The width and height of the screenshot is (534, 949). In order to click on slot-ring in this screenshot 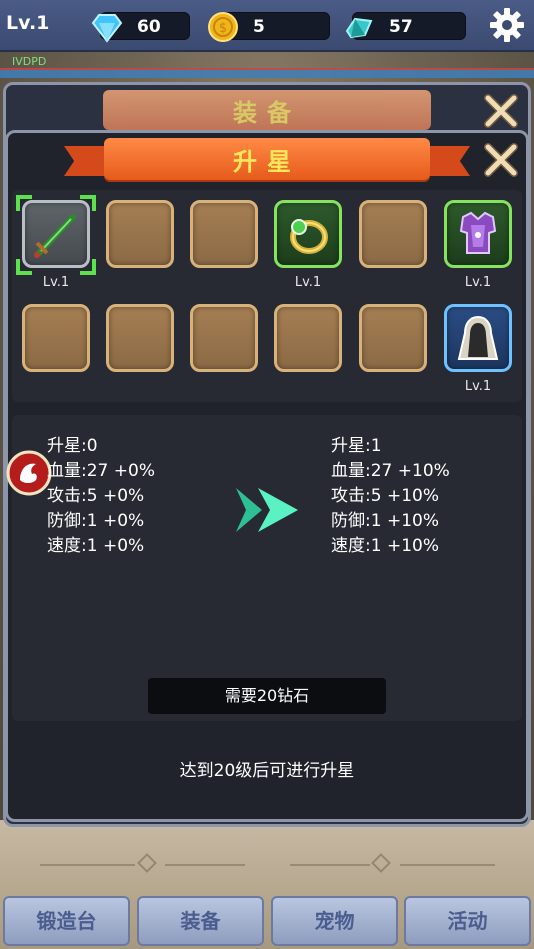, I will do `click(308, 234)`.